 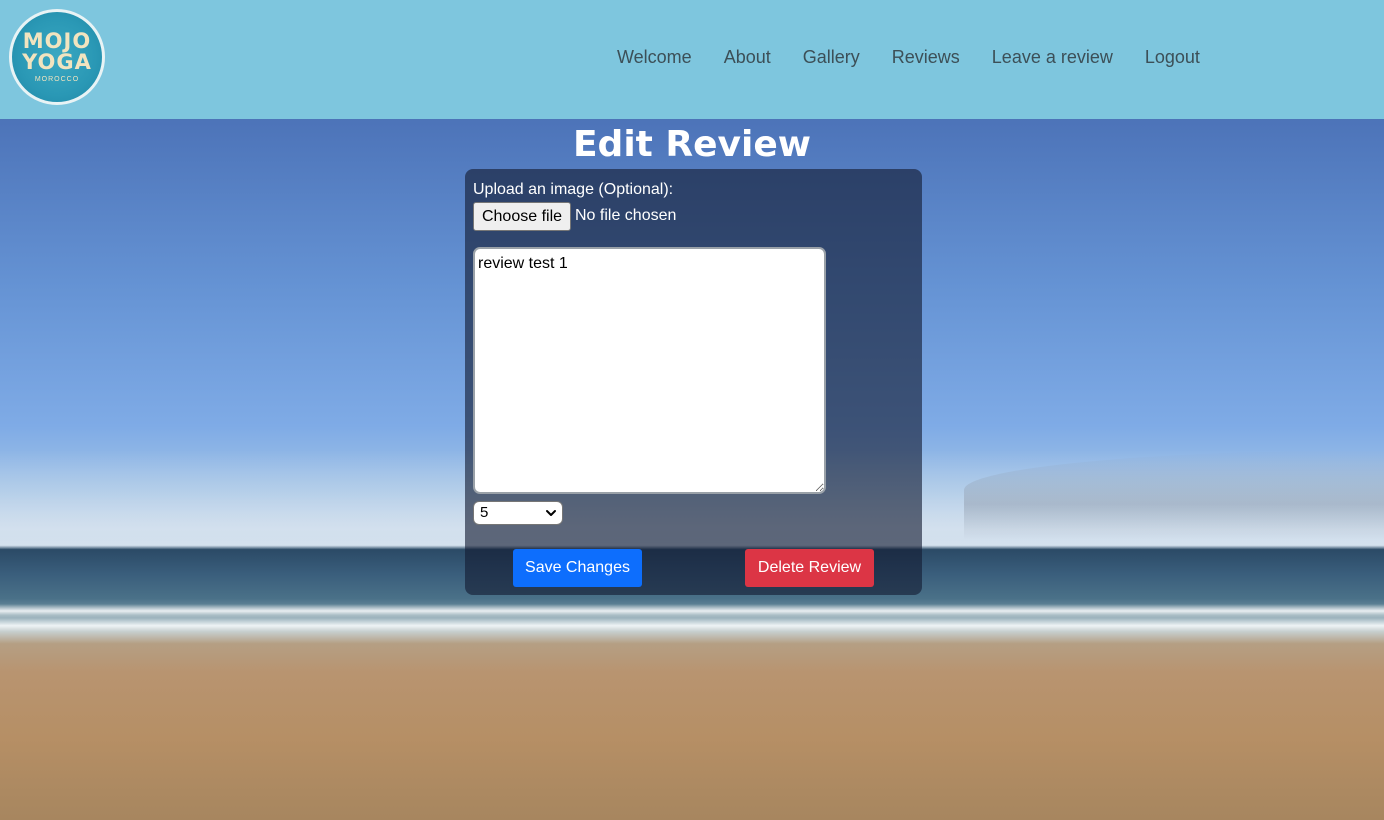 I want to click on page-title: Edit Review, so click(x=692, y=144).